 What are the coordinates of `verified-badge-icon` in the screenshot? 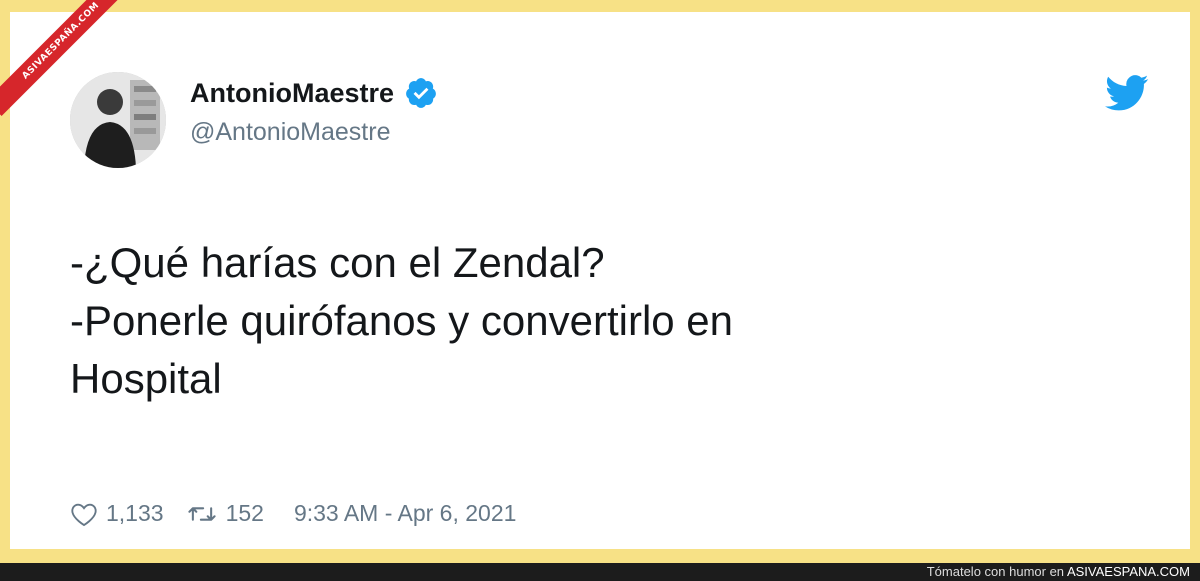 It's located at (421, 93).